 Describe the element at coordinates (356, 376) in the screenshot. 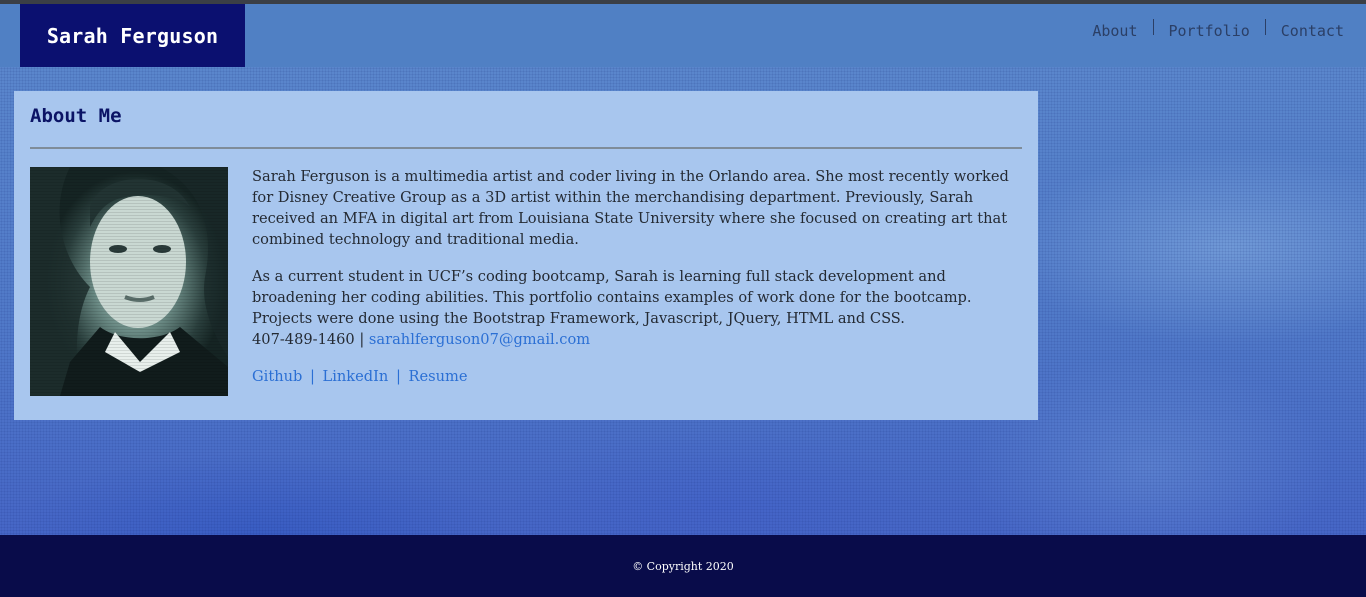

I see `linkedin-link: LinkedIn` at that location.